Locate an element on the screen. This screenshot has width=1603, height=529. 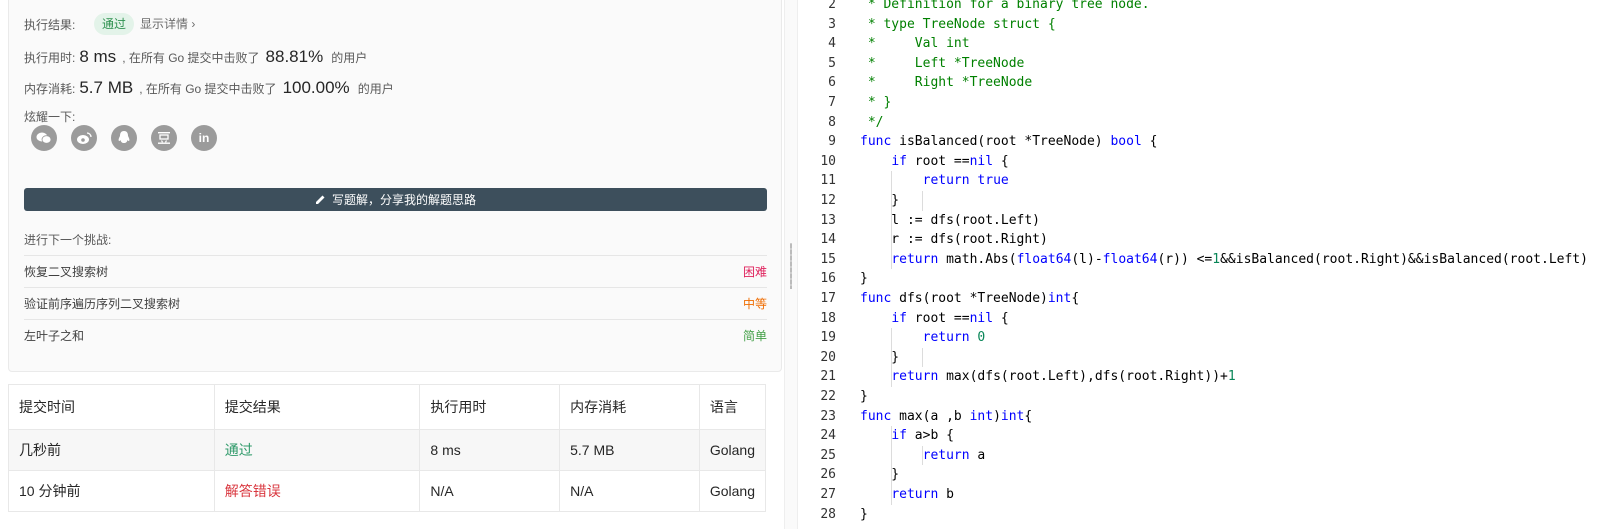
list-item: 恢复二叉搜索树 困难 is located at coordinates (395, 271).